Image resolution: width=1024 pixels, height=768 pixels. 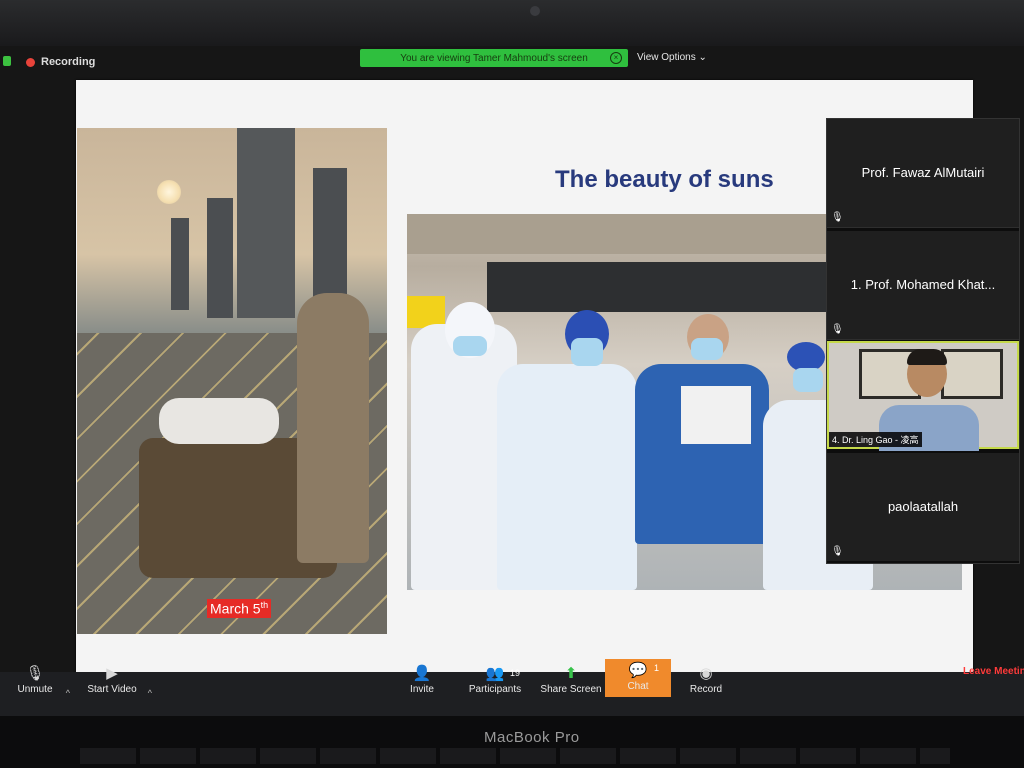 I want to click on invite-label: Invite, so click(x=422, y=689).